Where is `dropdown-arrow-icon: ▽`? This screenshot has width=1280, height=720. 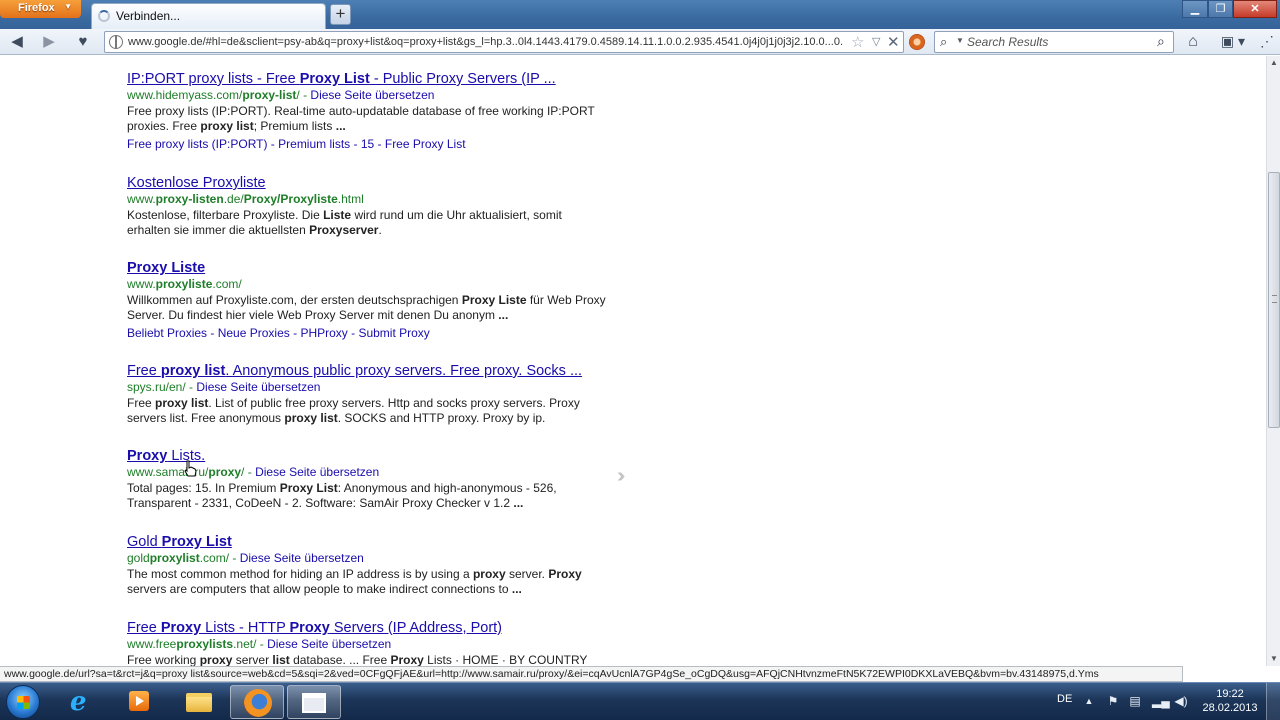 dropdown-arrow-icon: ▽ is located at coordinates (876, 41).